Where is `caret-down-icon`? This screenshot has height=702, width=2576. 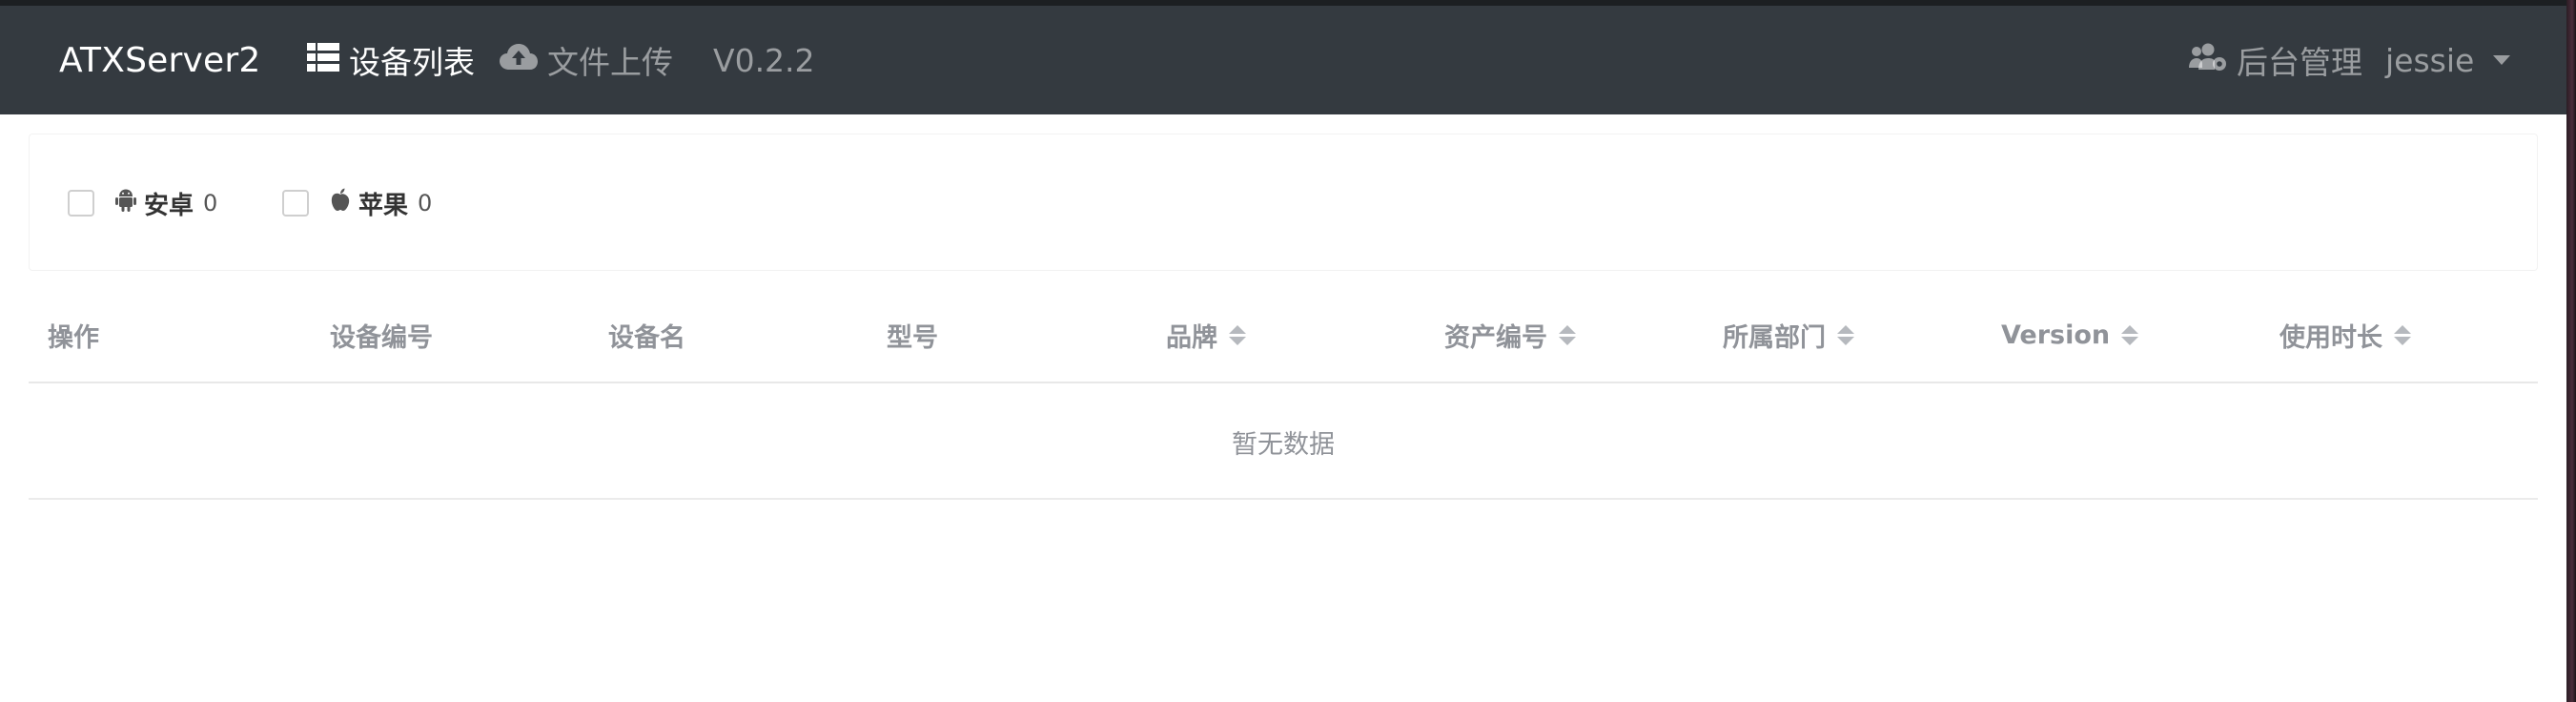
caret-down-icon is located at coordinates (2502, 60).